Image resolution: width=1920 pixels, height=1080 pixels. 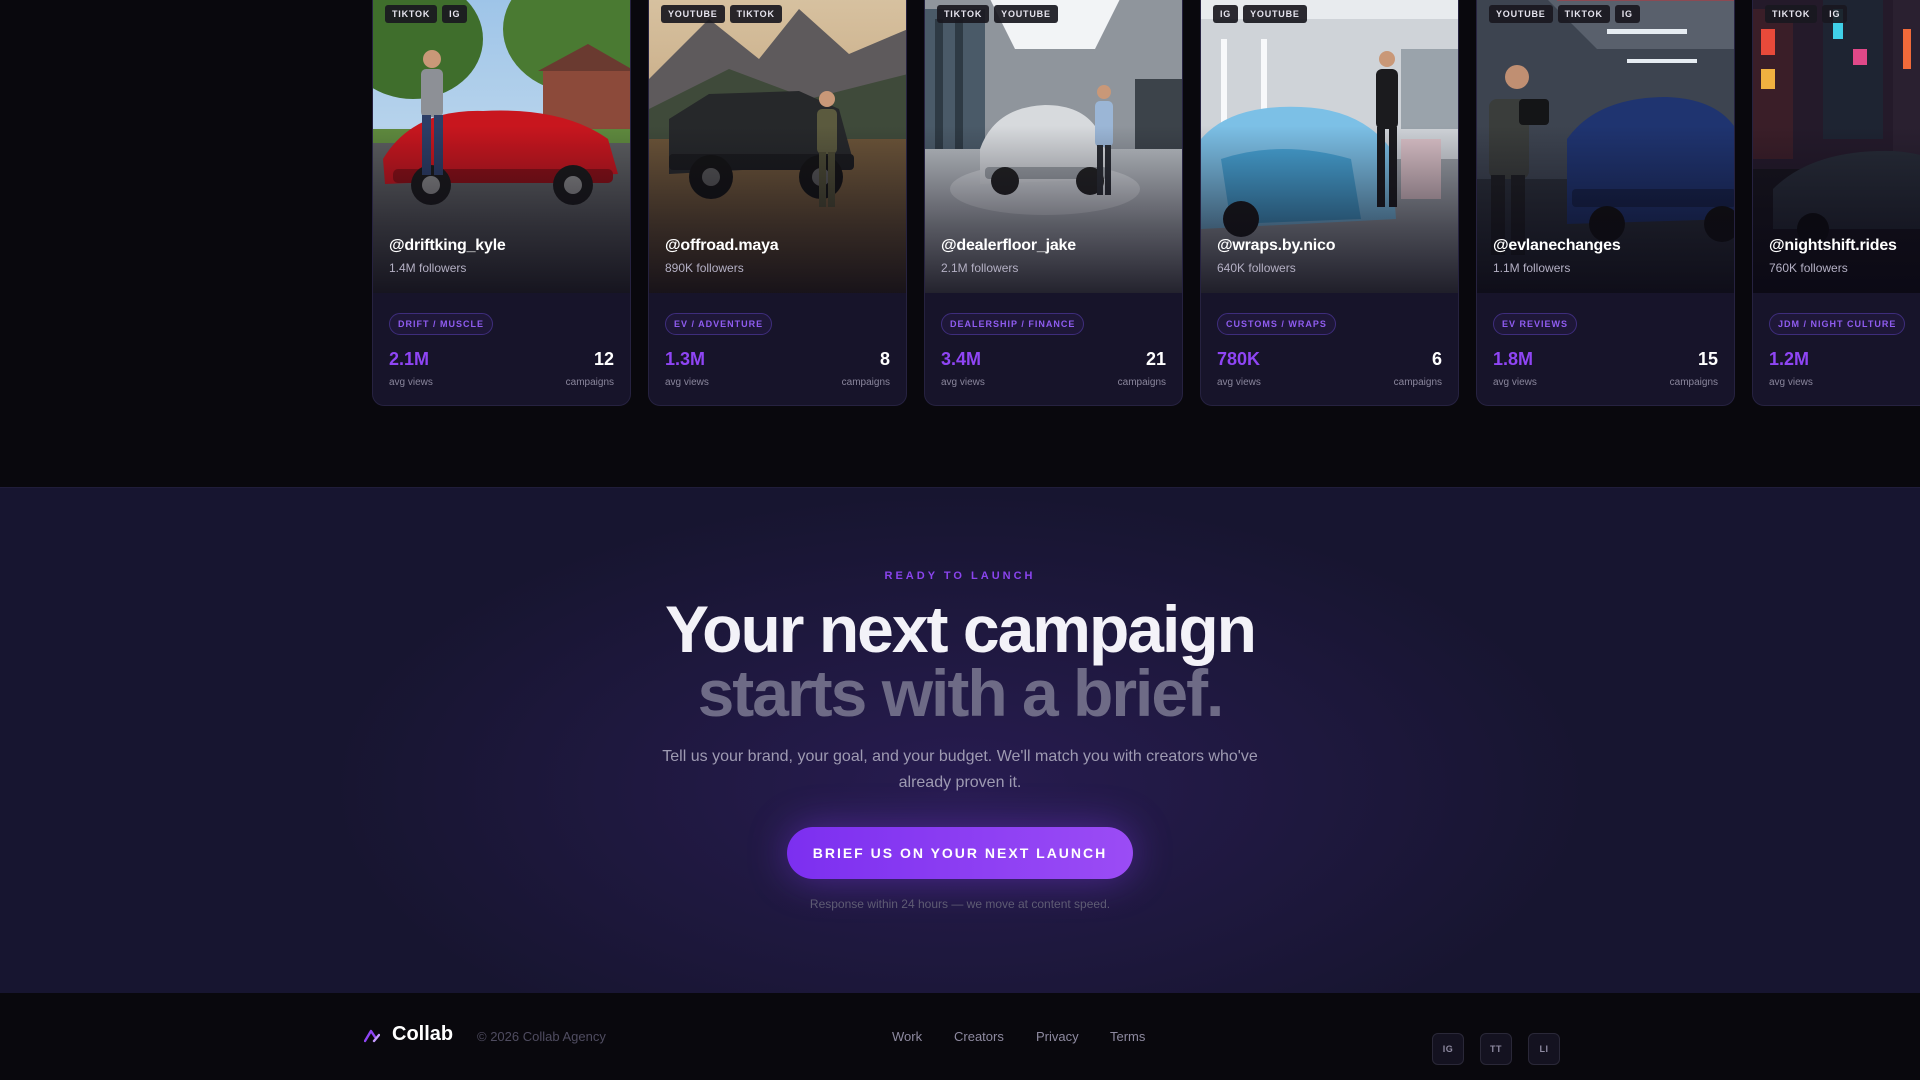 What do you see at coordinates (960, 853) in the screenshot?
I see `brief-us-button: BRIEF US ON YOUR NEXT LAUNCH` at bounding box center [960, 853].